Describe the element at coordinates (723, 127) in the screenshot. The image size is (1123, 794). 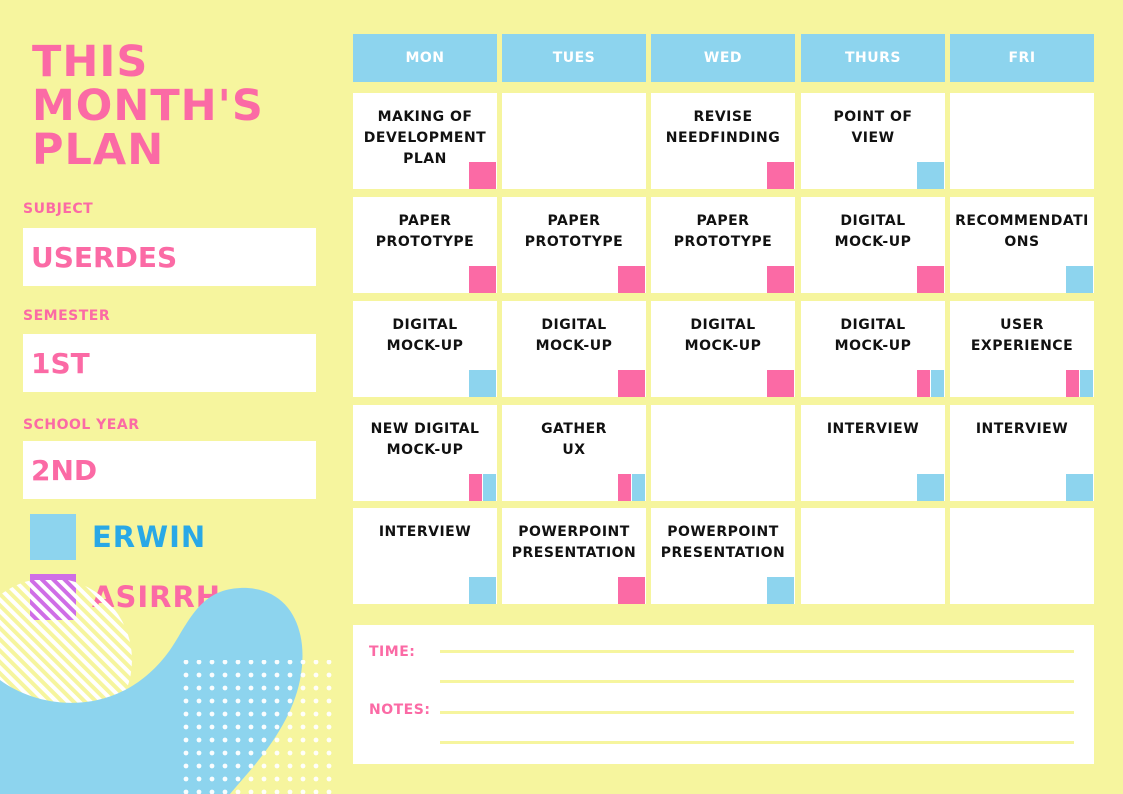
I see `cell-task: REVISE NEEDFINDING` at that location.